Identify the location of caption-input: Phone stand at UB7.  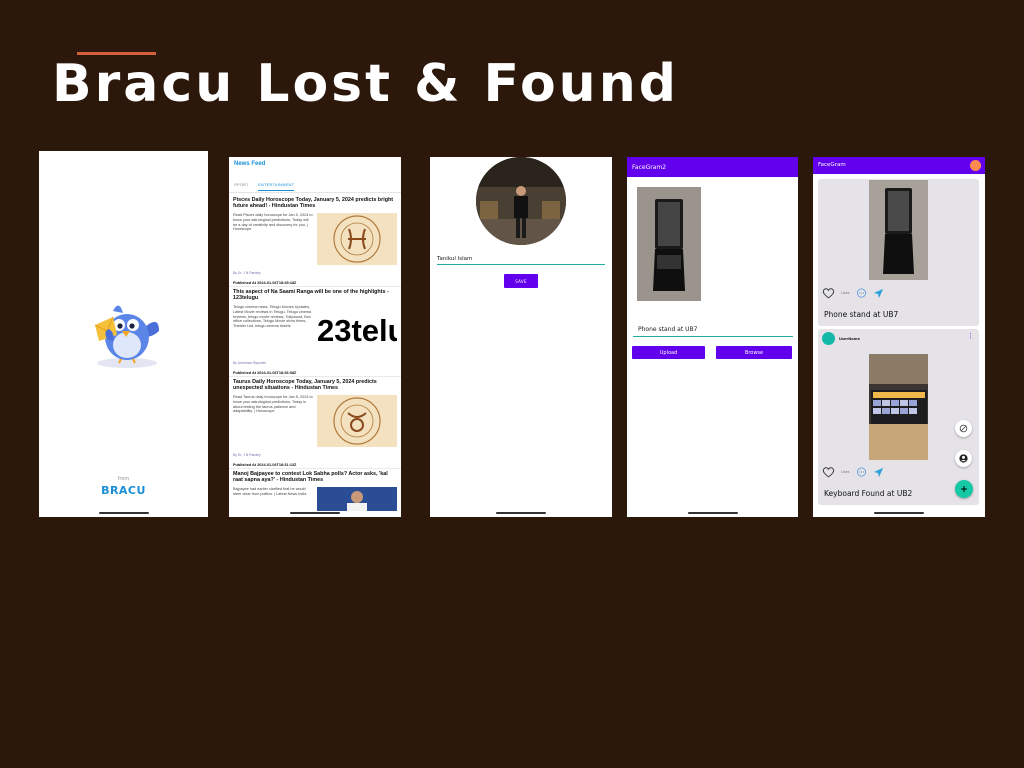
(713, 330).